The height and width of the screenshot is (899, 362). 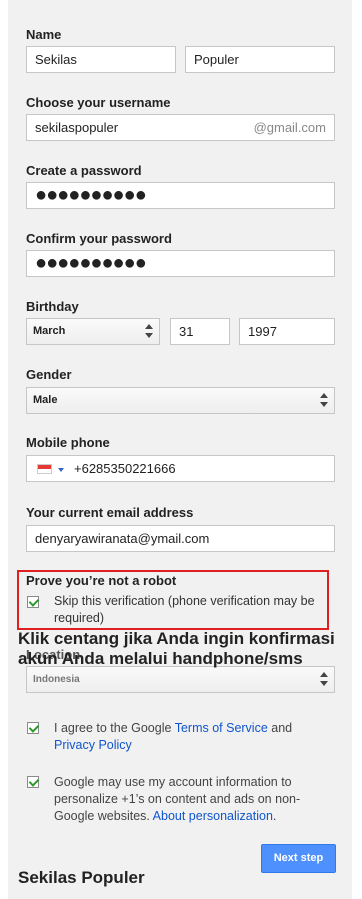 What do you see at coordinates (200, 331) in the screenshot?
I see `birth-day-input: 31` at bounding box center [200, 331].